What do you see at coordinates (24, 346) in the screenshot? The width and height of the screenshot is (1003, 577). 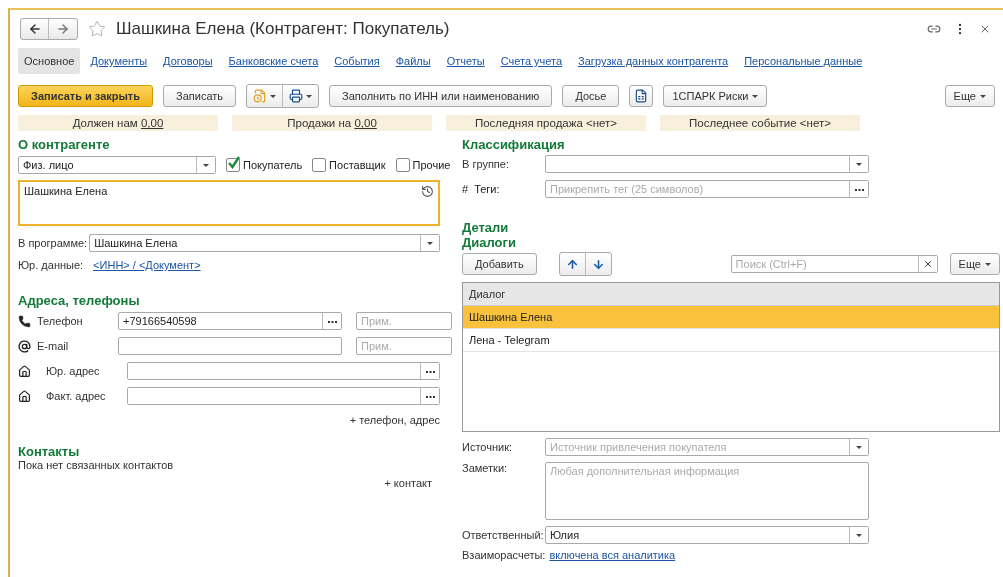 I see `at-sign-icon` at bounding box center [24, 346].